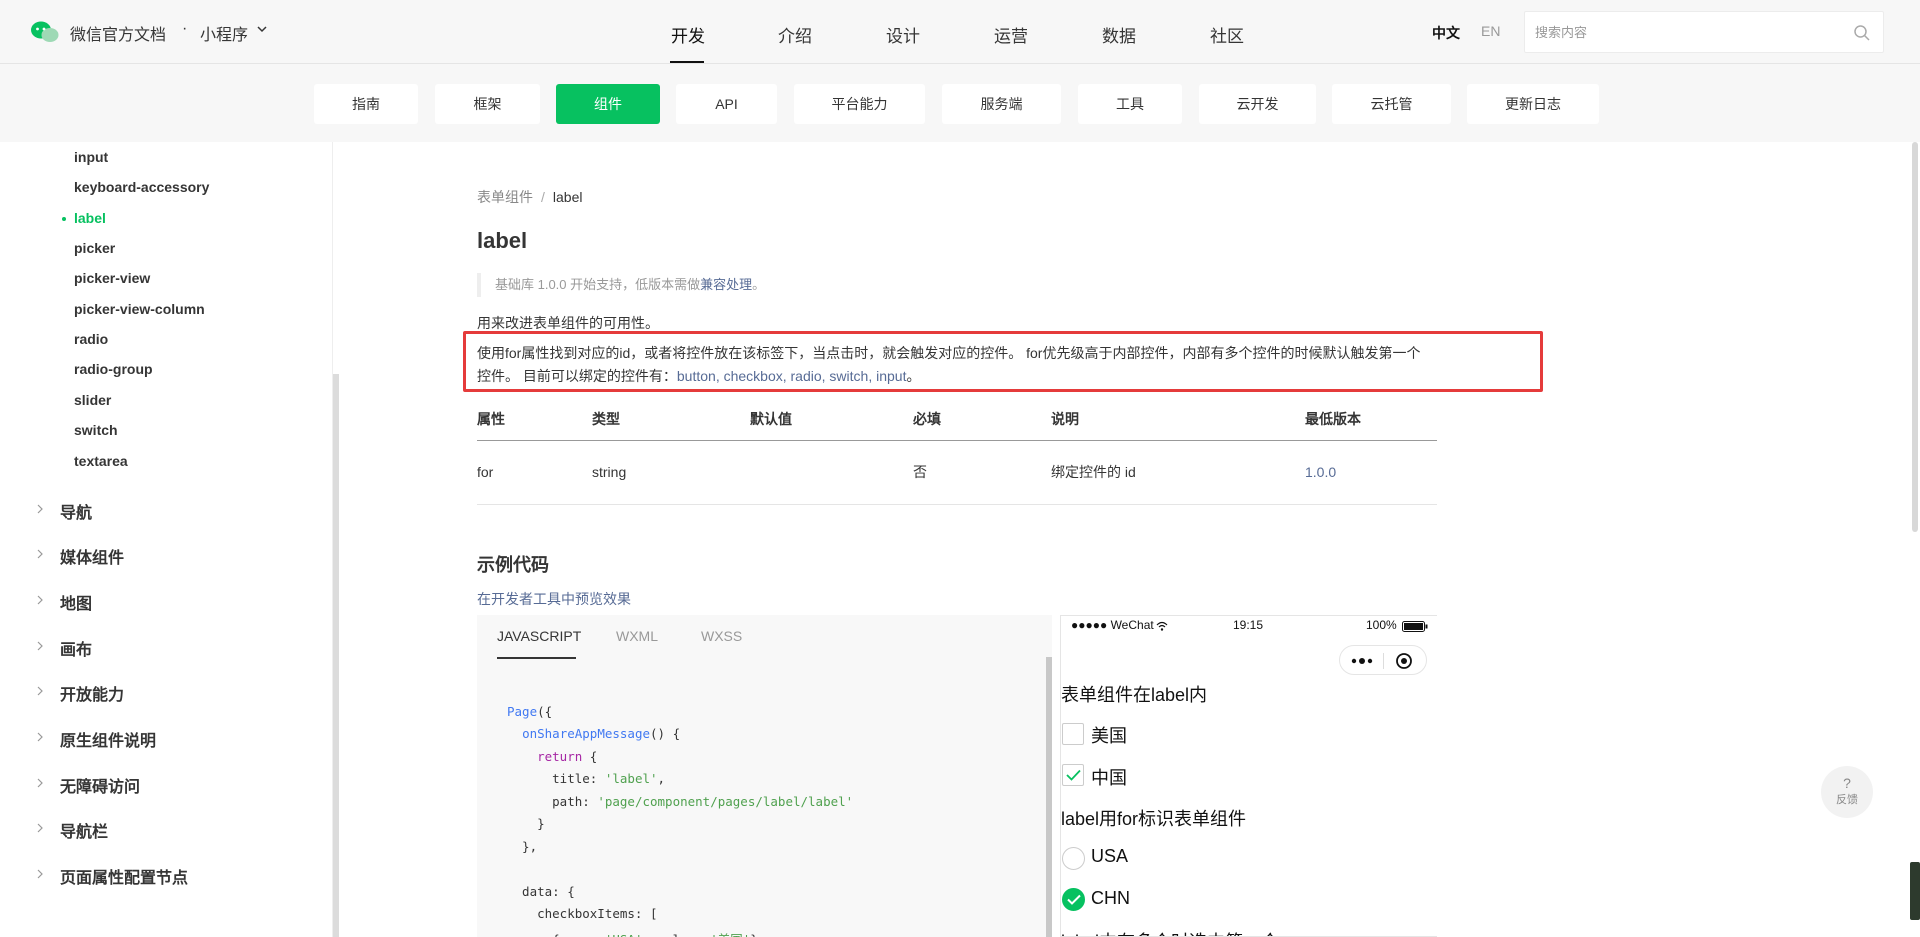 The height and width of the screenshot is (937, 1920). Describe the element at coordinates (1109, 856) in the screenshot. I see `radio-label: USA` at that location.